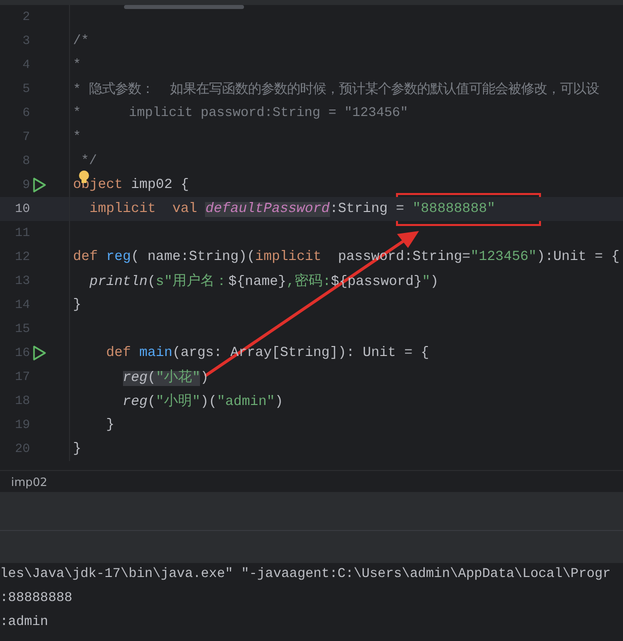 This screenshot has width=623, height=641. What do you see at coordinates (305, 575) in the screenshot?
I see `console-line: les\Java\jdk-17\bin\java.exe" "-javaagent:C:\Users\admin\AppData\Local\Progr` at bounding box center [305, 575].